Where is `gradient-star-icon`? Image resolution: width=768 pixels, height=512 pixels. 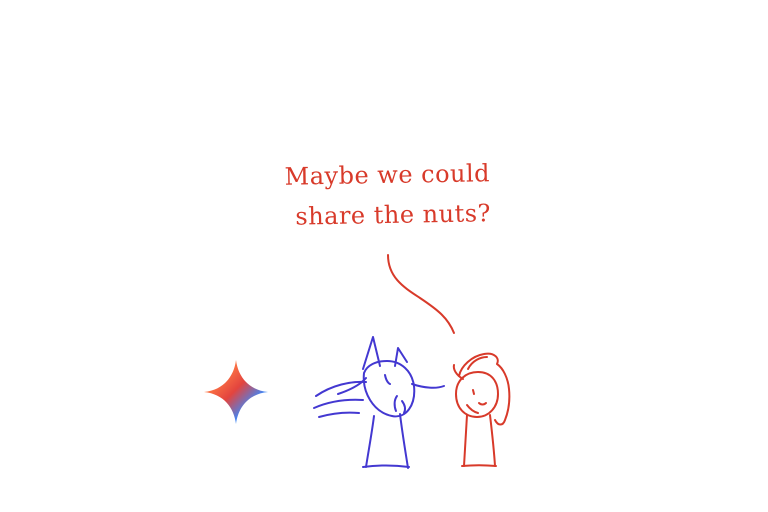
gradient-star-icon is located at coordinates (236, 392).